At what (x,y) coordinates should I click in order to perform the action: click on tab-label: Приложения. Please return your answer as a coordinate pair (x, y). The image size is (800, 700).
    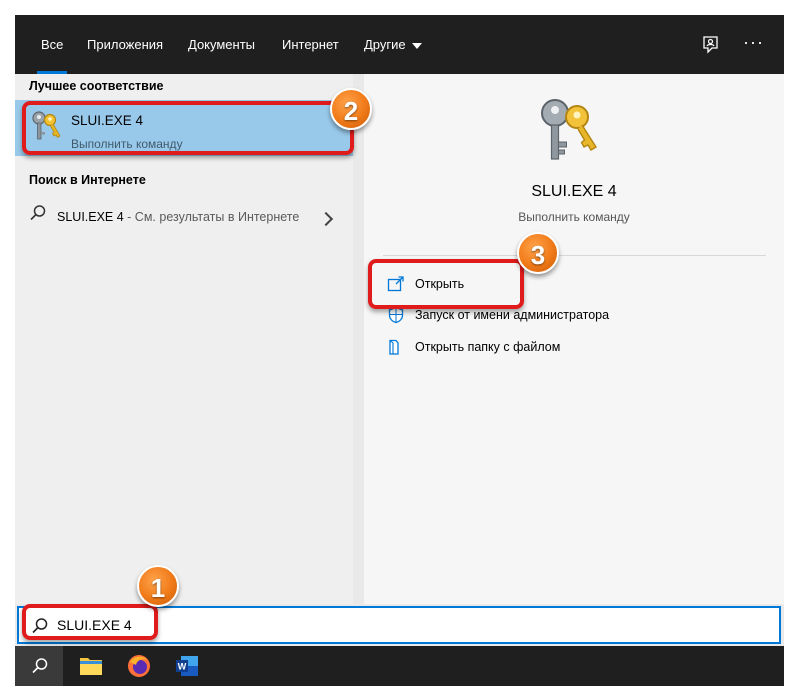
    Looking at the image, I should click on (125, 44).